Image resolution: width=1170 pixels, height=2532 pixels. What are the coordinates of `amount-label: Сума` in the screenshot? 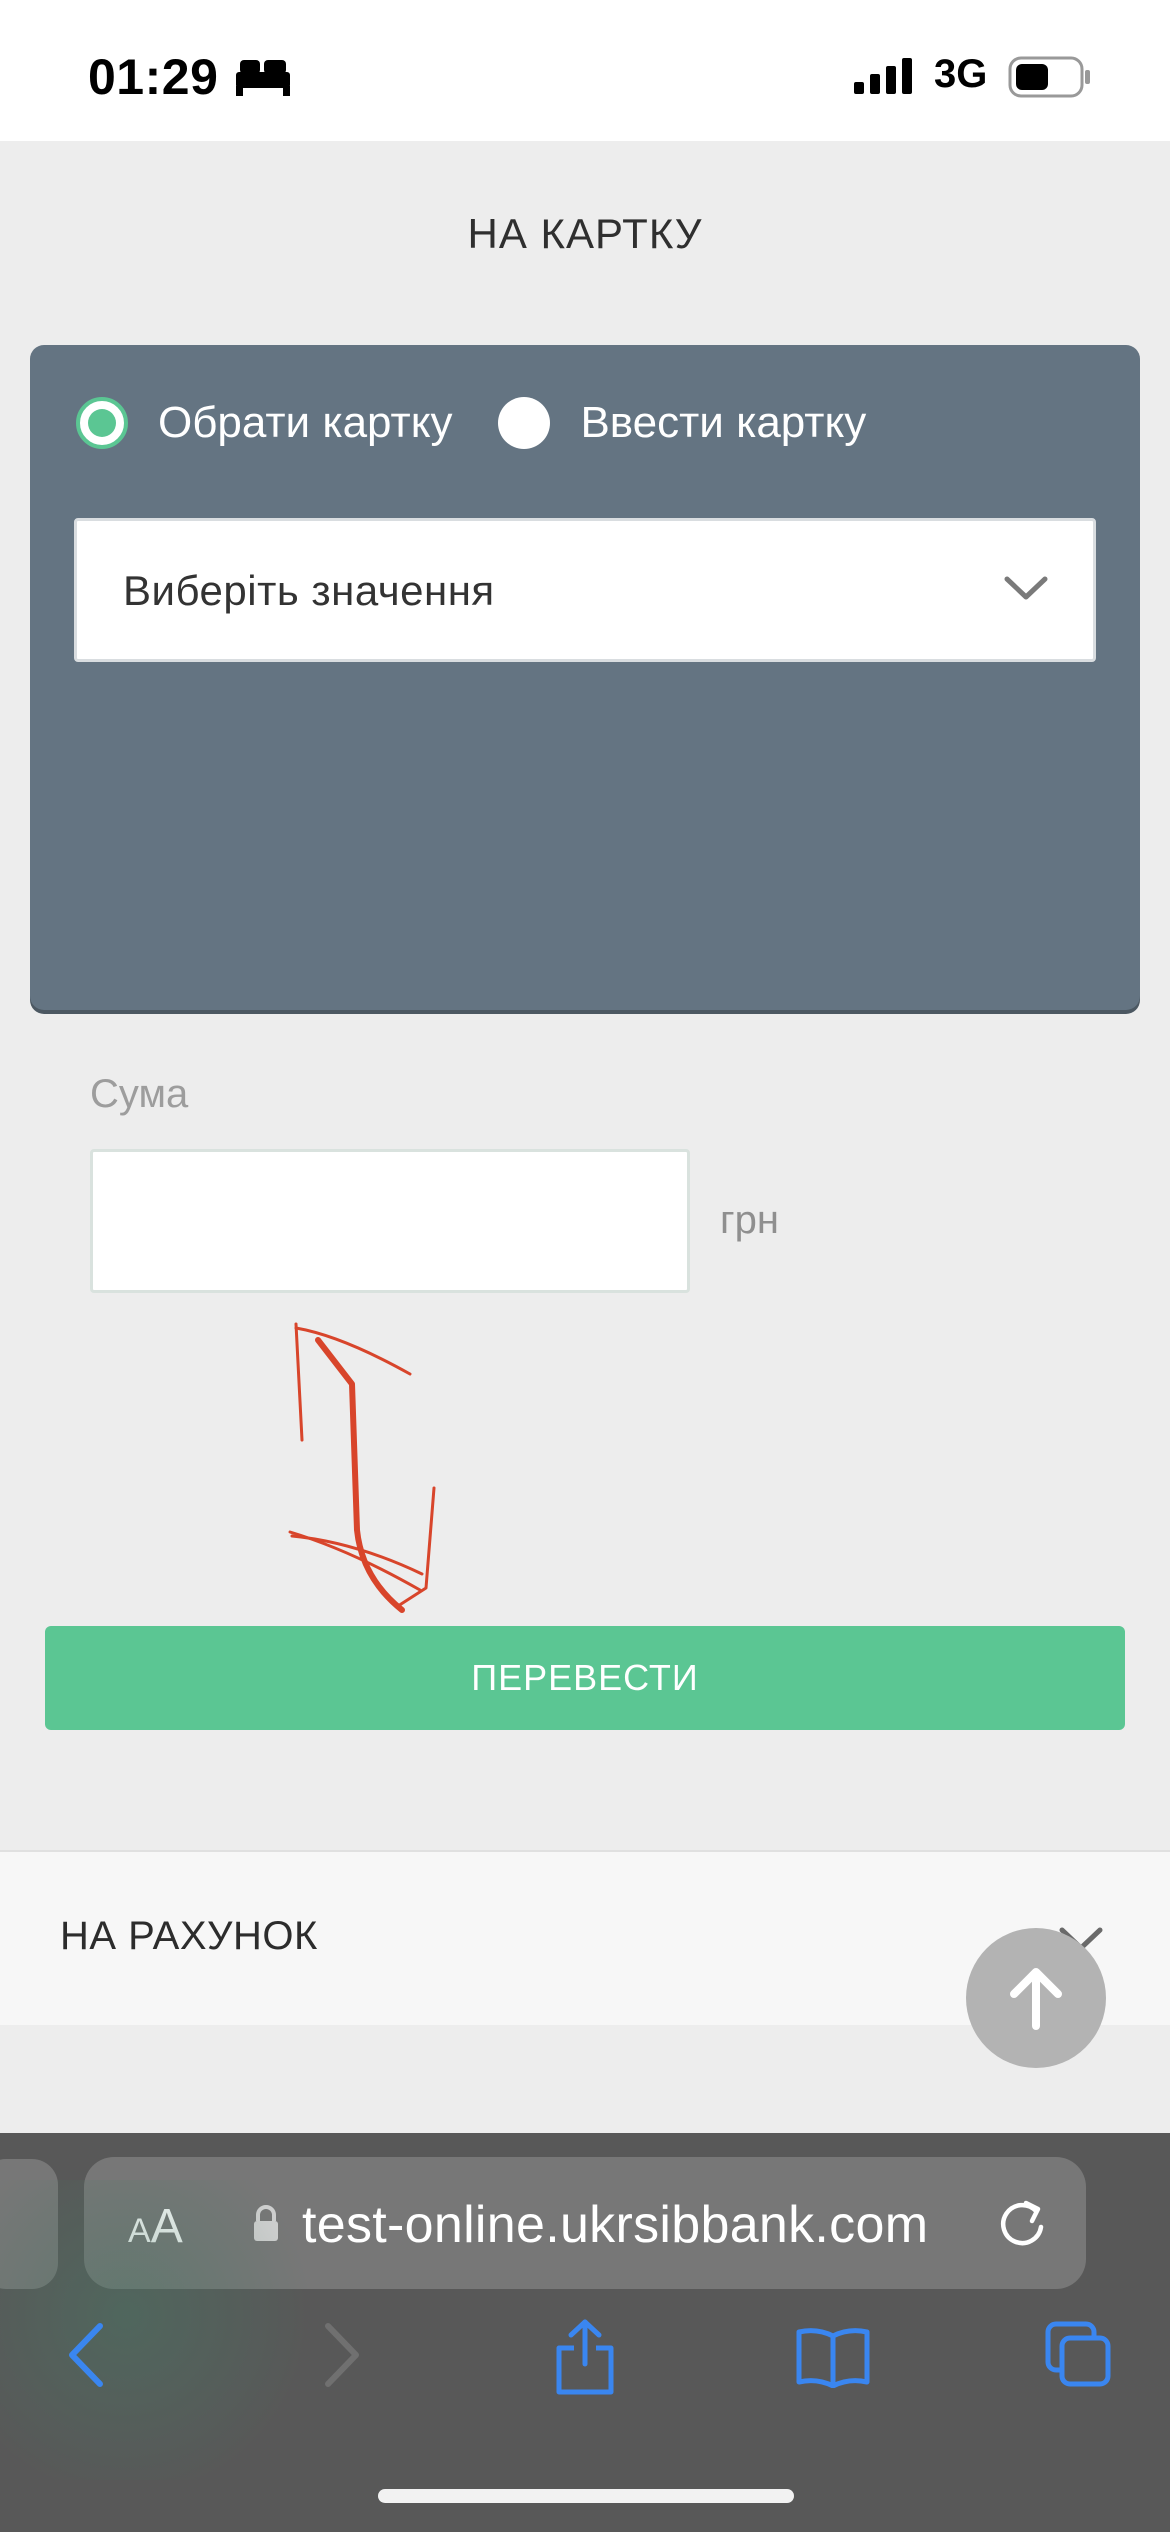 It's located at (139, 1094).